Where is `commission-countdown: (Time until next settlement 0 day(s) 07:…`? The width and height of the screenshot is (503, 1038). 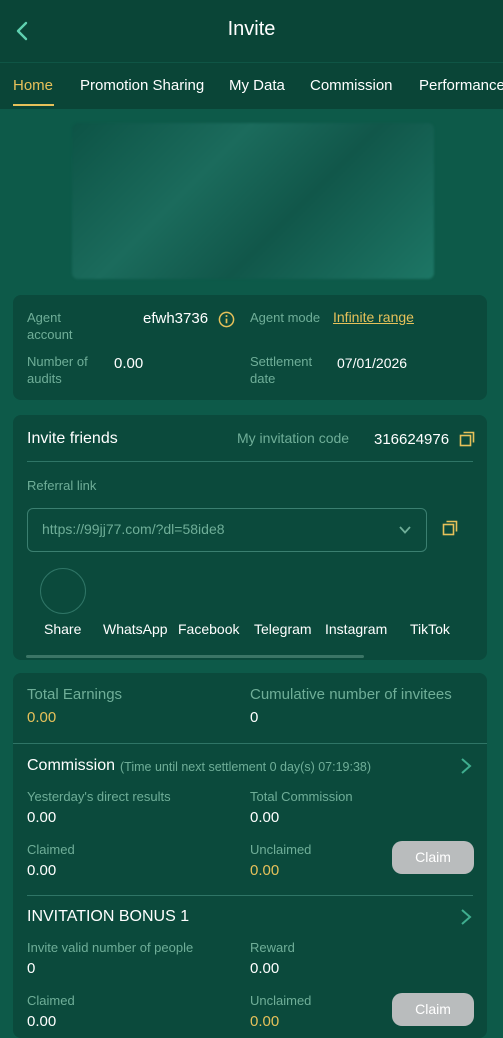
commission-countdown: (Time until next settlement 0 day(s) 07:… is located at coordinates (246, 767).